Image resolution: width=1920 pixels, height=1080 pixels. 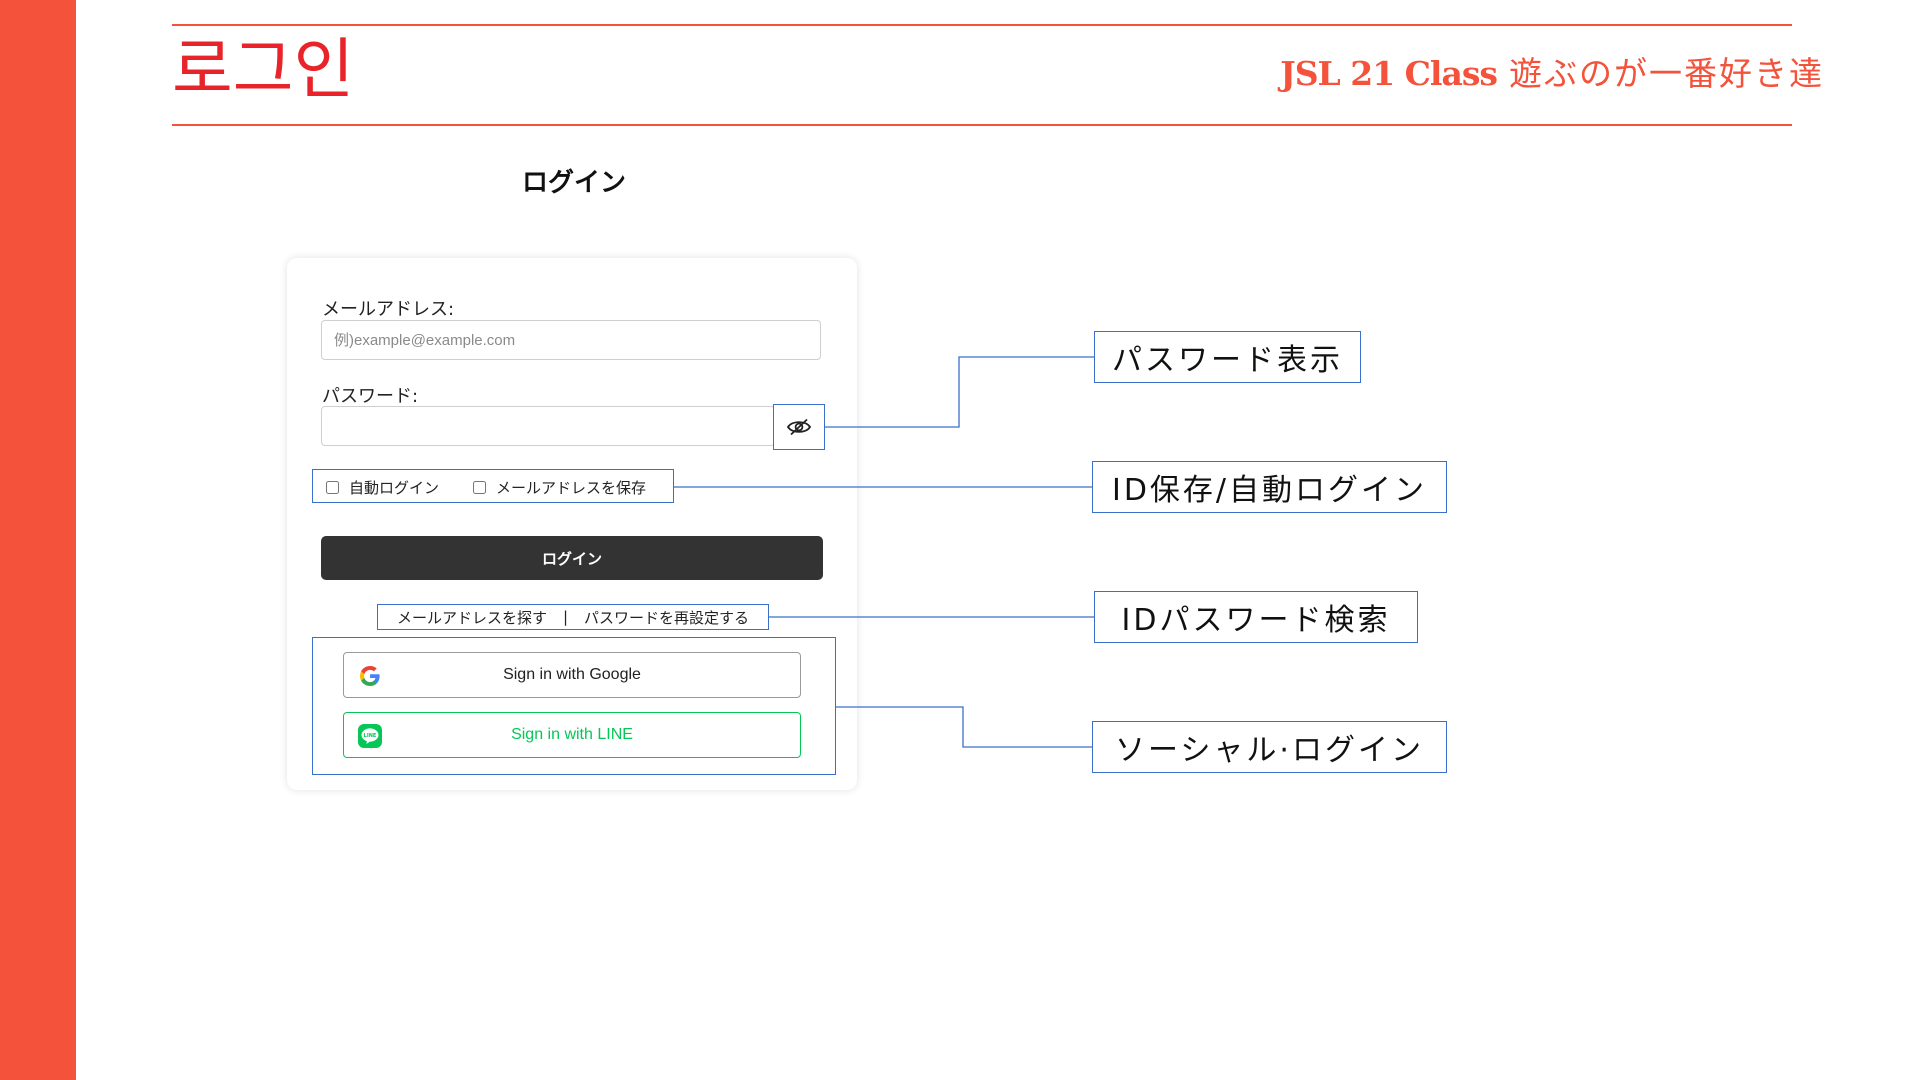 What do you see at coordinates (1269, 487) in the screenshot?
I see `callout-id-save-auto-login: ID保存/自動ログイン` at bounding box center [1269, 487].